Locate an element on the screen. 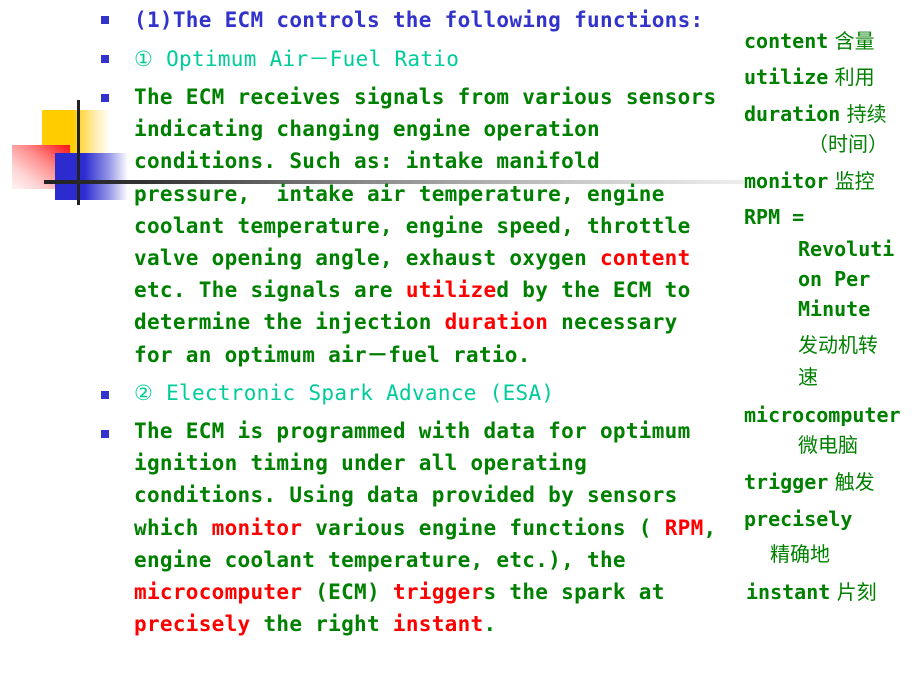  glossary-entry: monitor 监控 is located at coordinates (809, 181).